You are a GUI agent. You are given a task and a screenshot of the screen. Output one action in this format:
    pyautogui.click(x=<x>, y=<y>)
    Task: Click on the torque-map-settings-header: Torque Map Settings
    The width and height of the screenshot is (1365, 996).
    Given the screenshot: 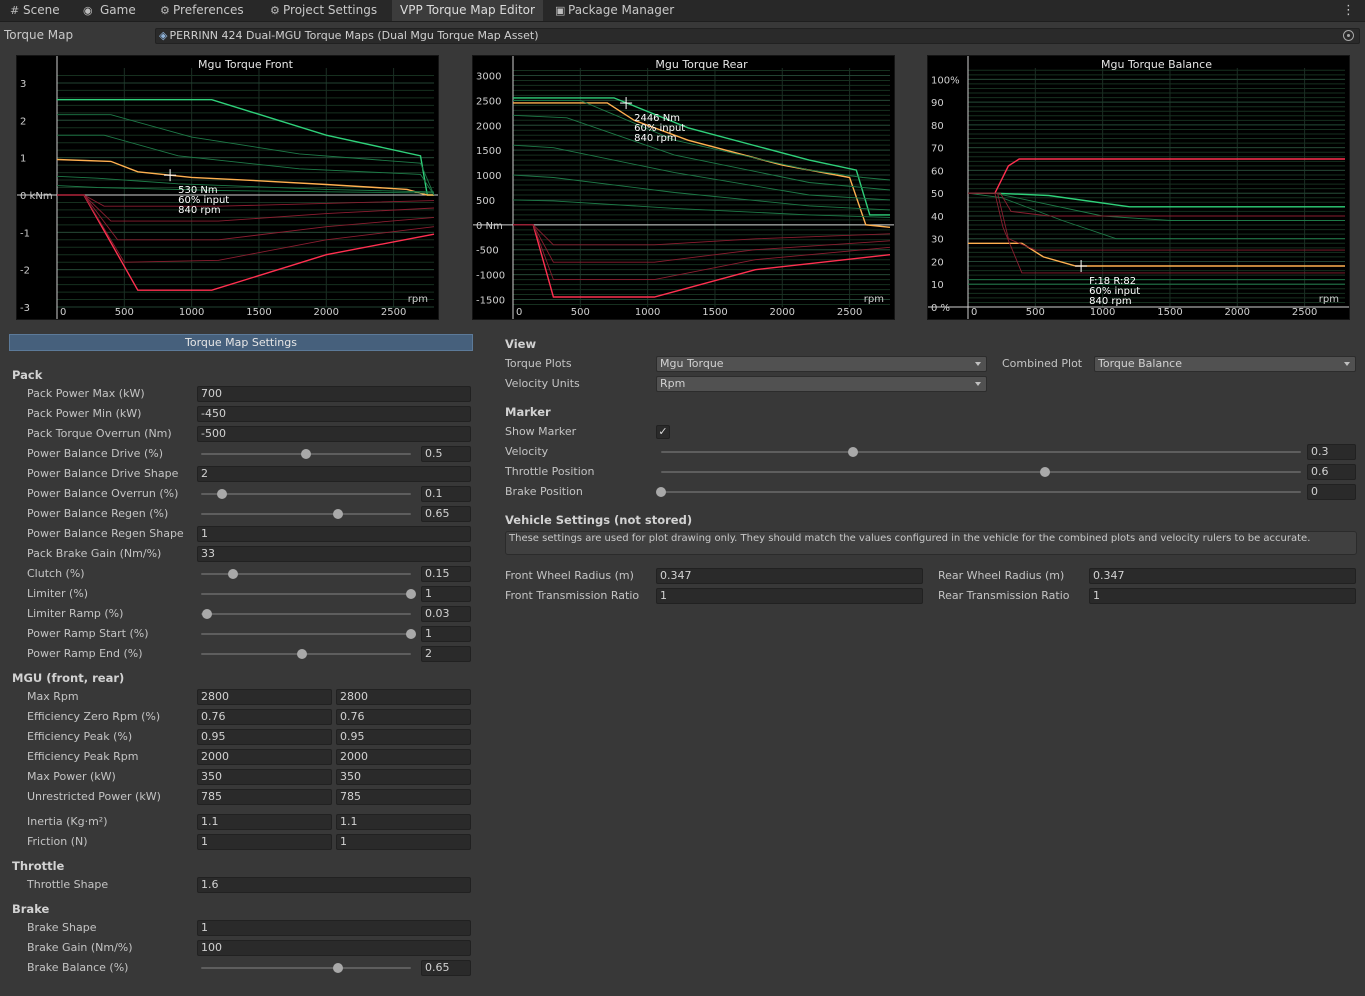 What is the action you would take?
    pyautogui.click(x=241, y=342)
    